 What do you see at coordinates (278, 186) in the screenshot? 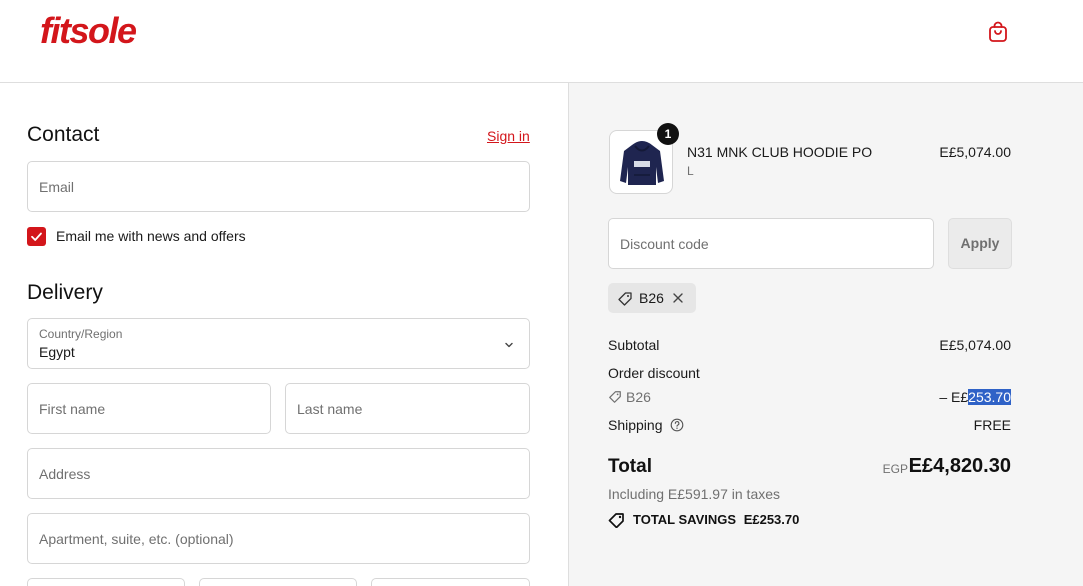
I see `email-field: Email` at bounding box center [278, 186].